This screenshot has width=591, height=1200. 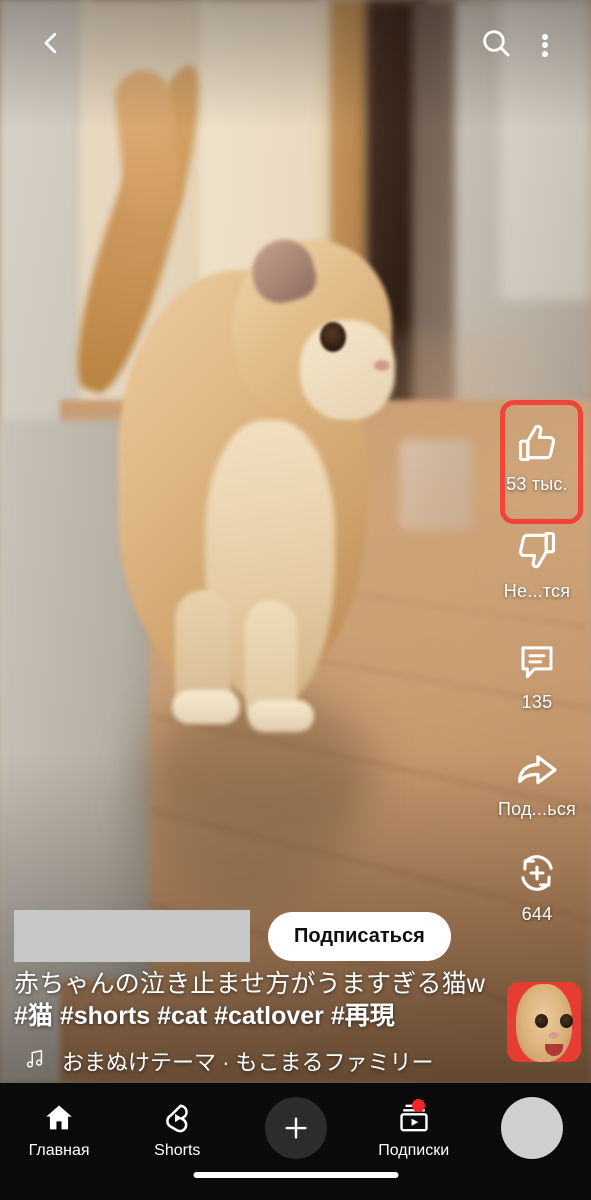 What do you see at coordinates (333, 337) in the screenshot?
I see `cat-eye` at bounding box center [333, 337].